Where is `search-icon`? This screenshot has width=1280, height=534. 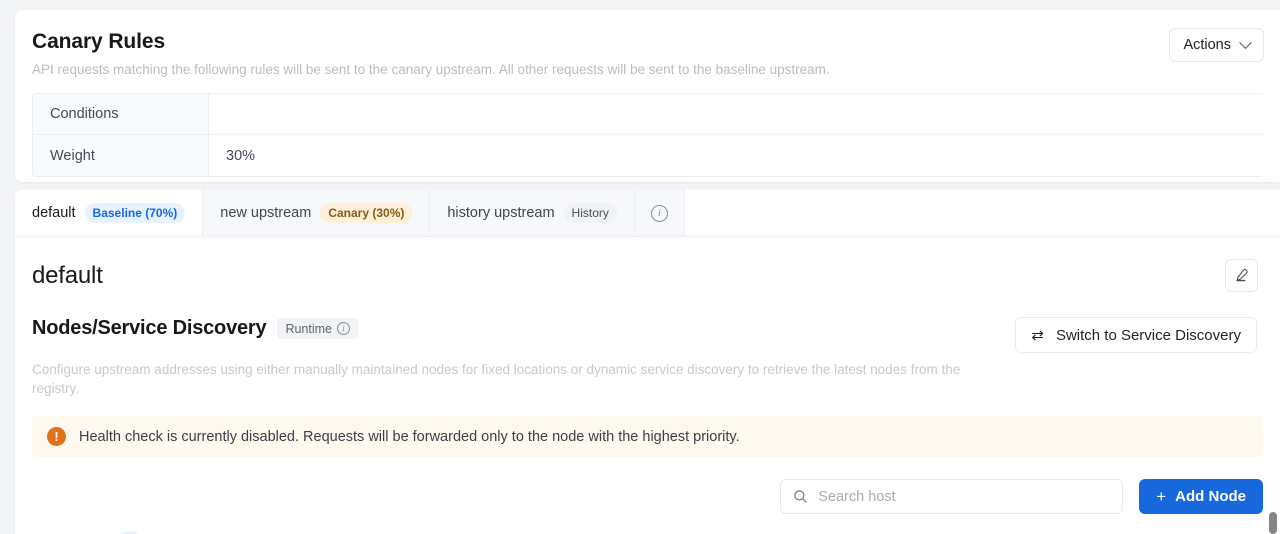 search-icon is located at coordinates (800, 496).